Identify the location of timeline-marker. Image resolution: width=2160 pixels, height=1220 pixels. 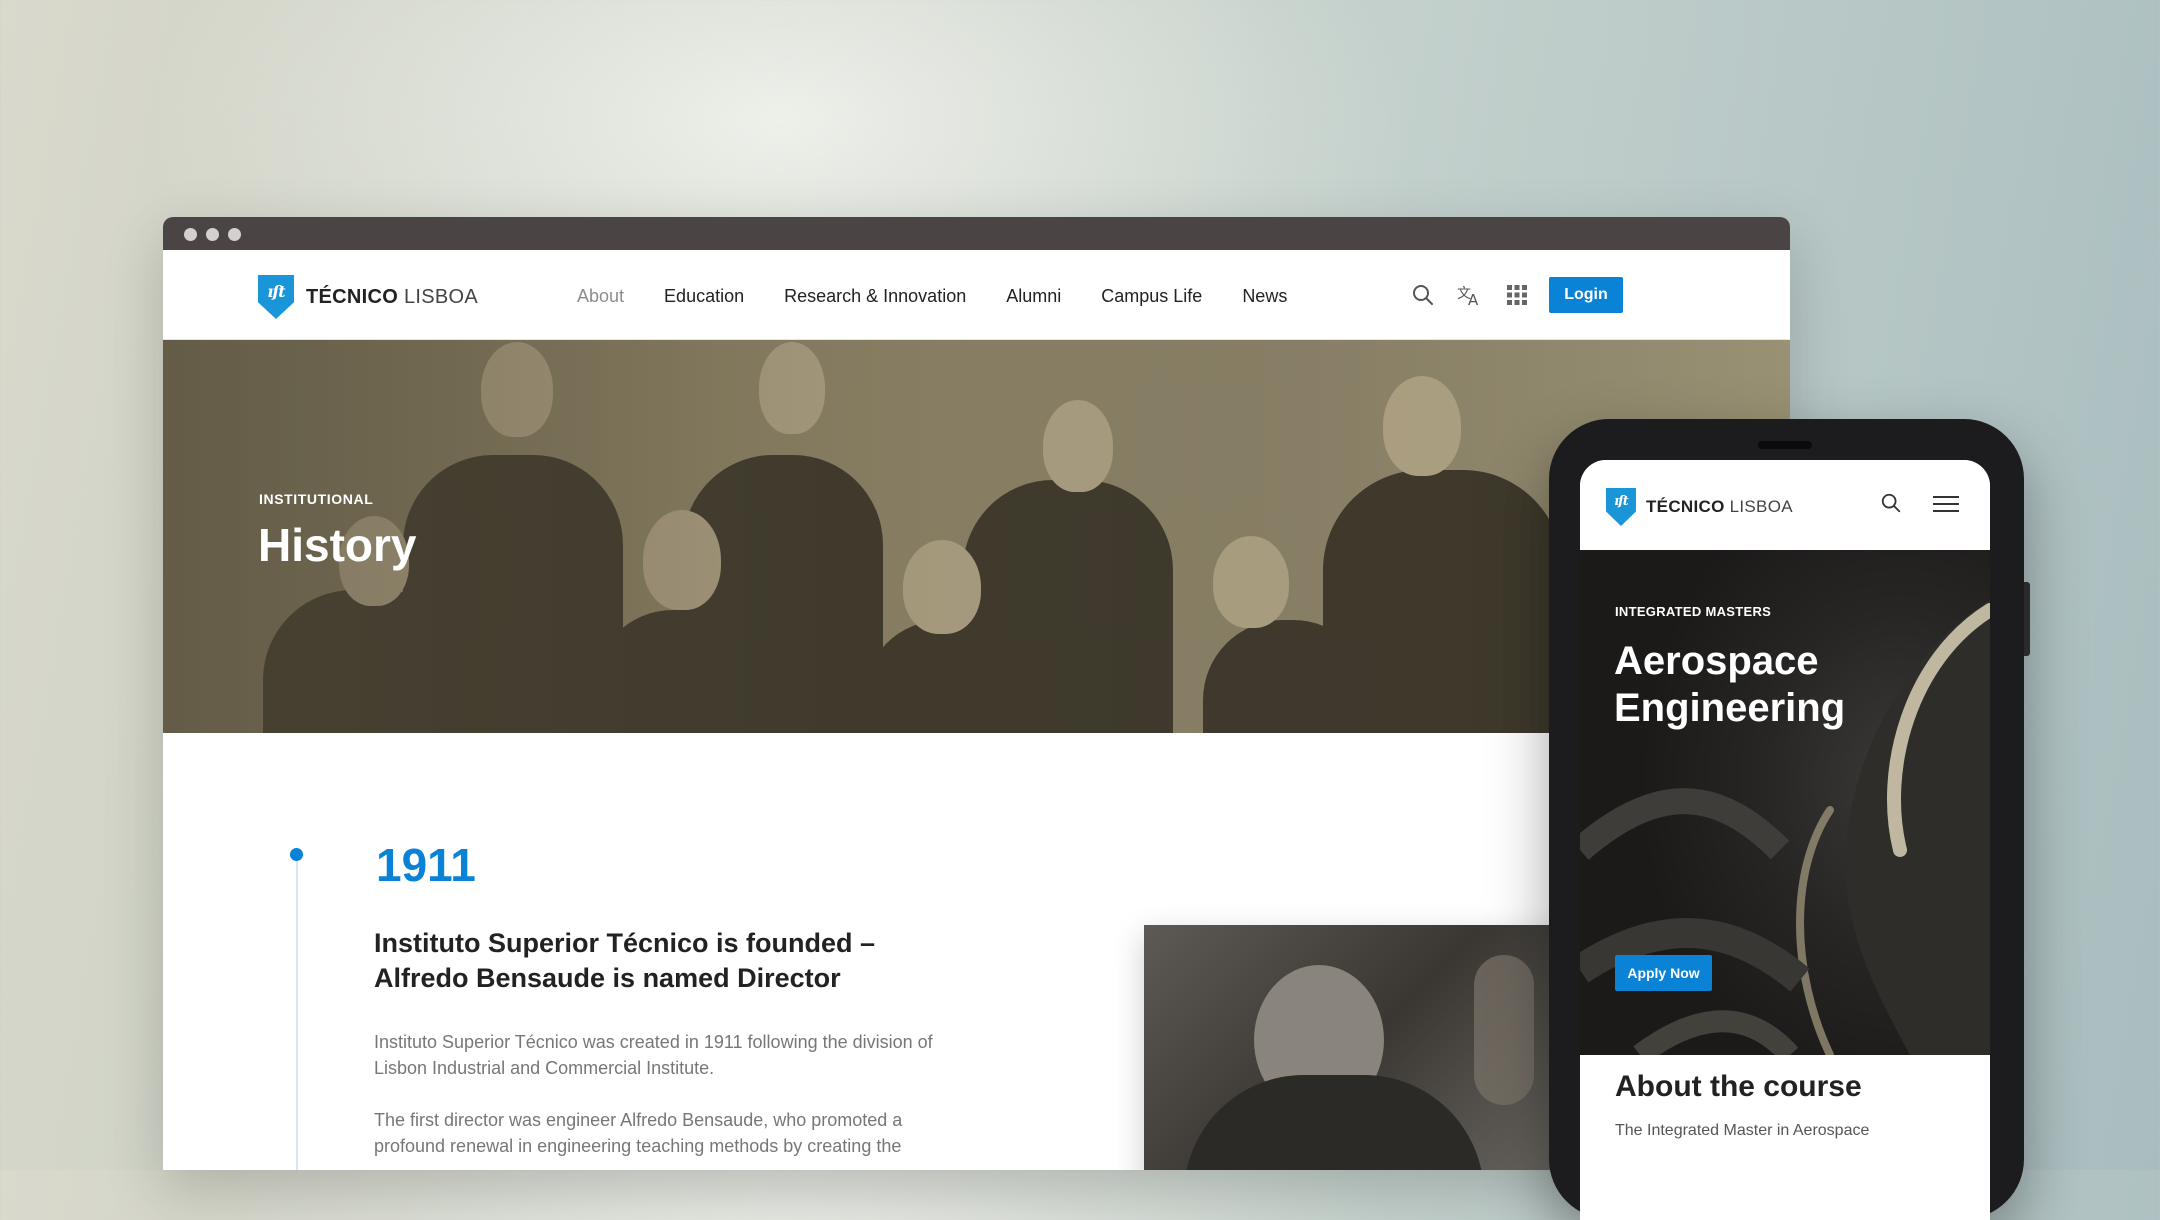
(296, 854).